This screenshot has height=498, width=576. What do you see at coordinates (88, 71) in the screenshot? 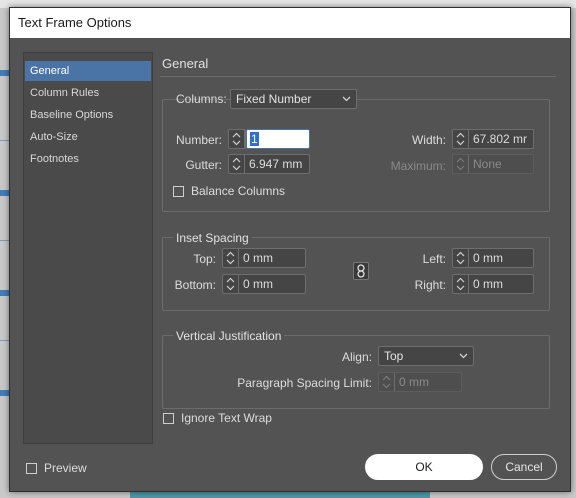
I see `sidebar-item-general: General` at bounding box center [88, 71].